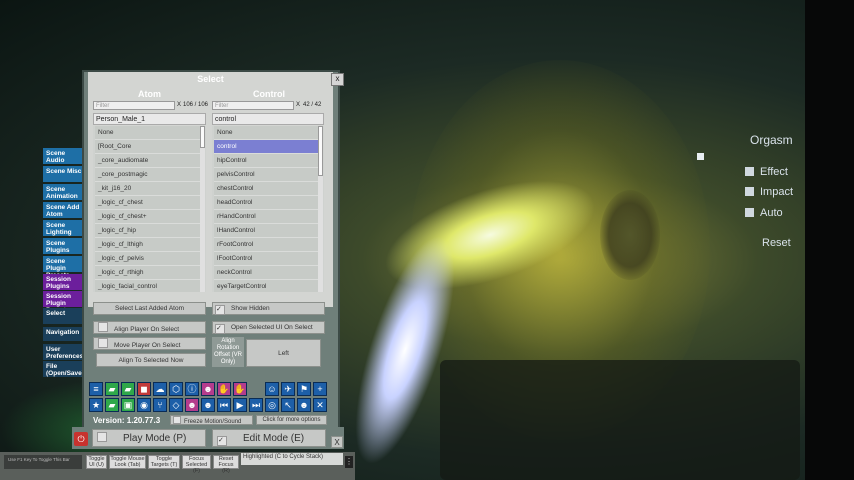  What do you see at coordinates (64, 246) in the screenshot?
I see `tab-scene-plugins: Scene Plugins` at bounding box center [64, 246].